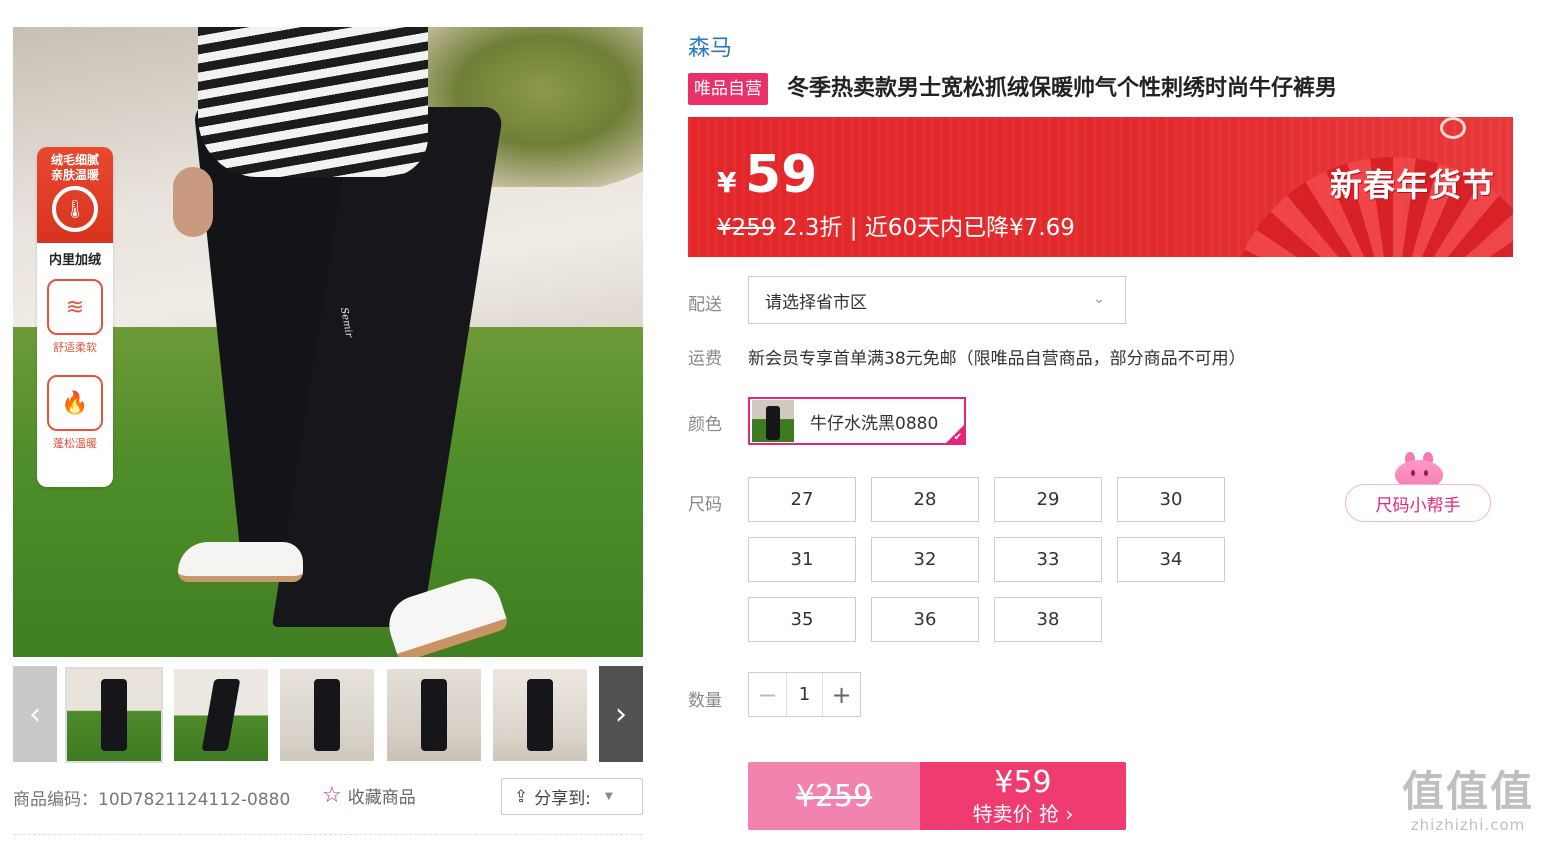 Image resolution: width=1555 pixels, height=849 pixels. I want to click on divider, so click(328, 834).